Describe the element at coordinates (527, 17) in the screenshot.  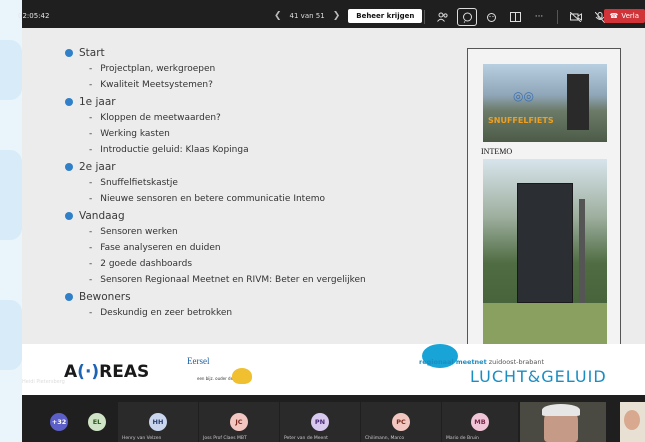
I see `toolbar-icon-group: ···` at that location.